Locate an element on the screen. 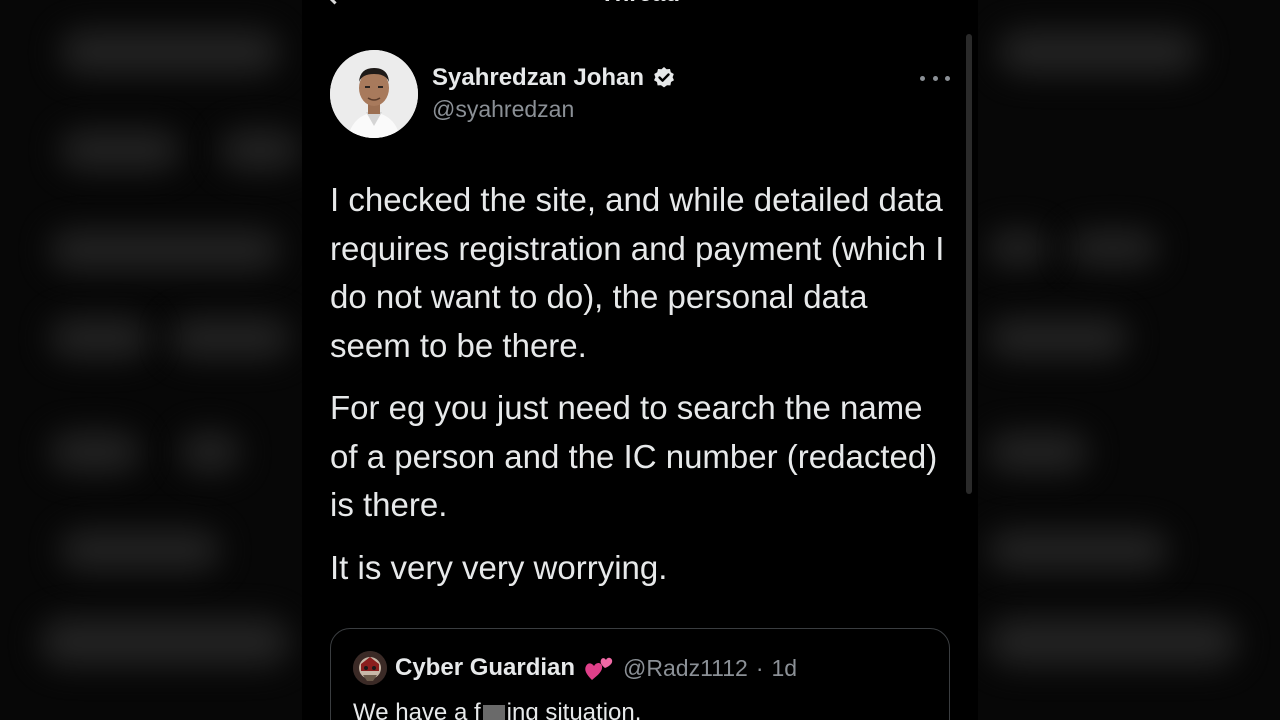 The image size is (1280, 720). quoted-tweet-header: Cyber Guardian @Radz1112 · 1d is located at coordinates (575, 668).